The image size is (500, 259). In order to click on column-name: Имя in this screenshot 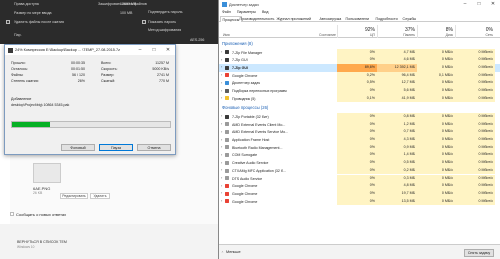, I will do `click(226, 35)`.